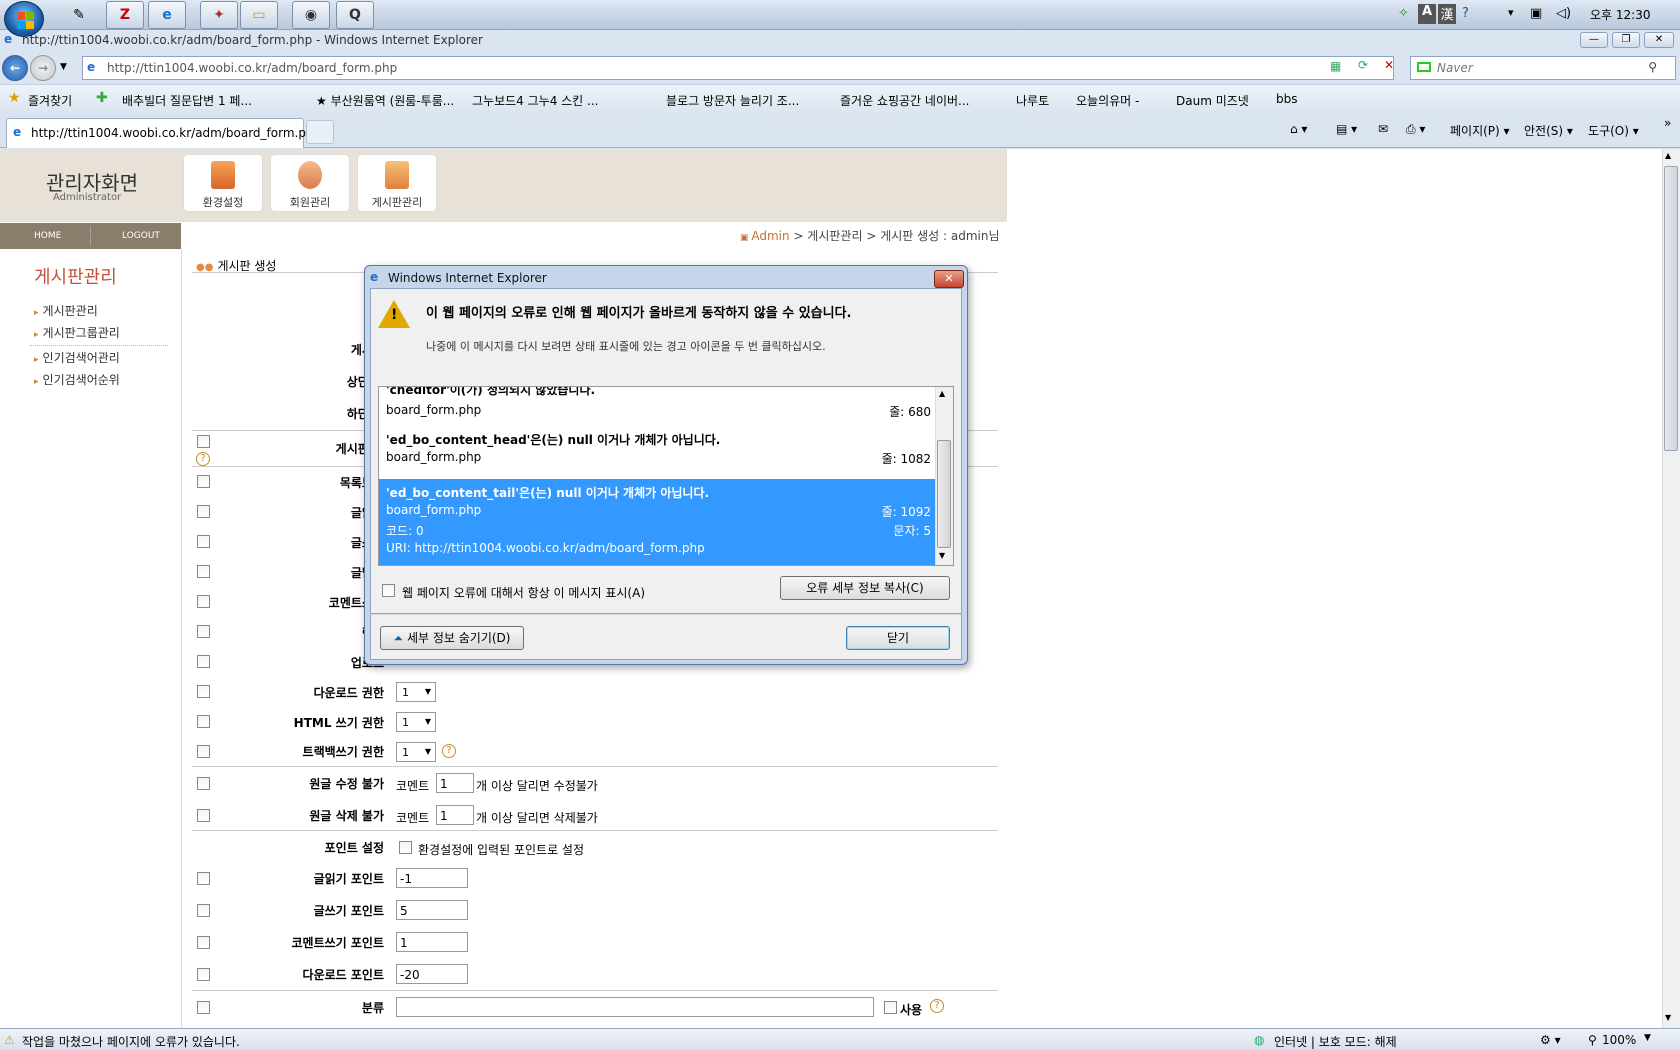 Image resolution: width=1680 pixels, height=1050 pixels. Describe the element at coordinates (432, 878) in the screenshot. I see `input-read-point: -1` at that location.